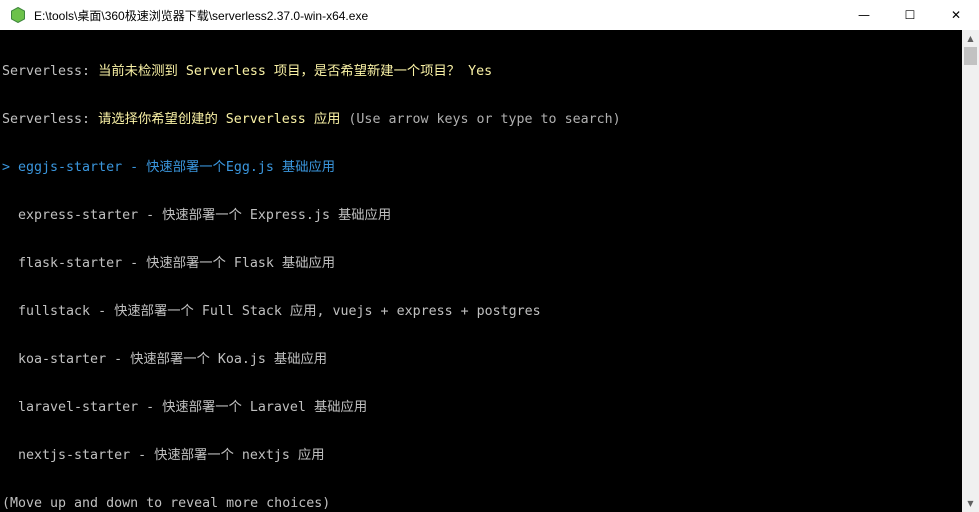  Describe the element at coordinates (482, 264) in the screenshot. I see `choice-item: flask-starter - 快速部署一个 Flask 基础应用` at that location.